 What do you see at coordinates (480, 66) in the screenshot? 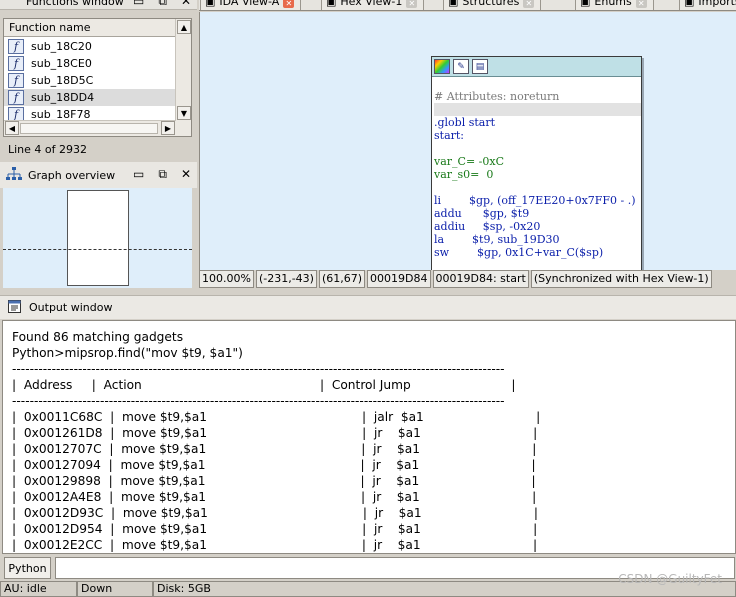
I see `node-group-icon: ▤` at bounding box center [480, 66].